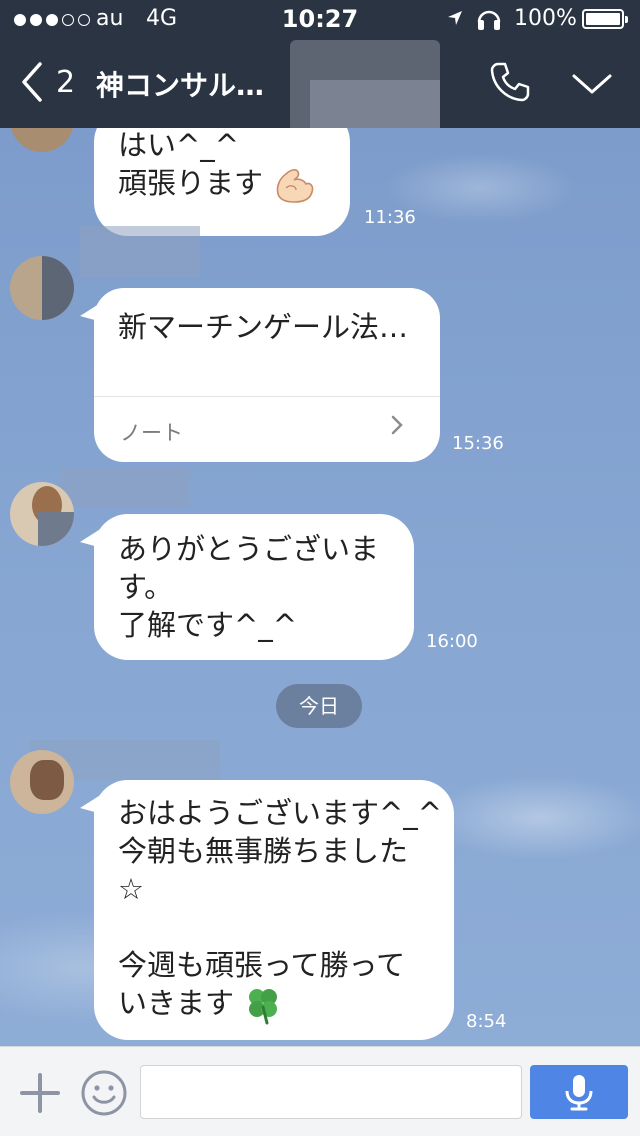 This screenshot has width=640, height=1136. Describe the element at coordinates (65, 82) in the screenshot. I see `back-unread-count: 2` at that location.